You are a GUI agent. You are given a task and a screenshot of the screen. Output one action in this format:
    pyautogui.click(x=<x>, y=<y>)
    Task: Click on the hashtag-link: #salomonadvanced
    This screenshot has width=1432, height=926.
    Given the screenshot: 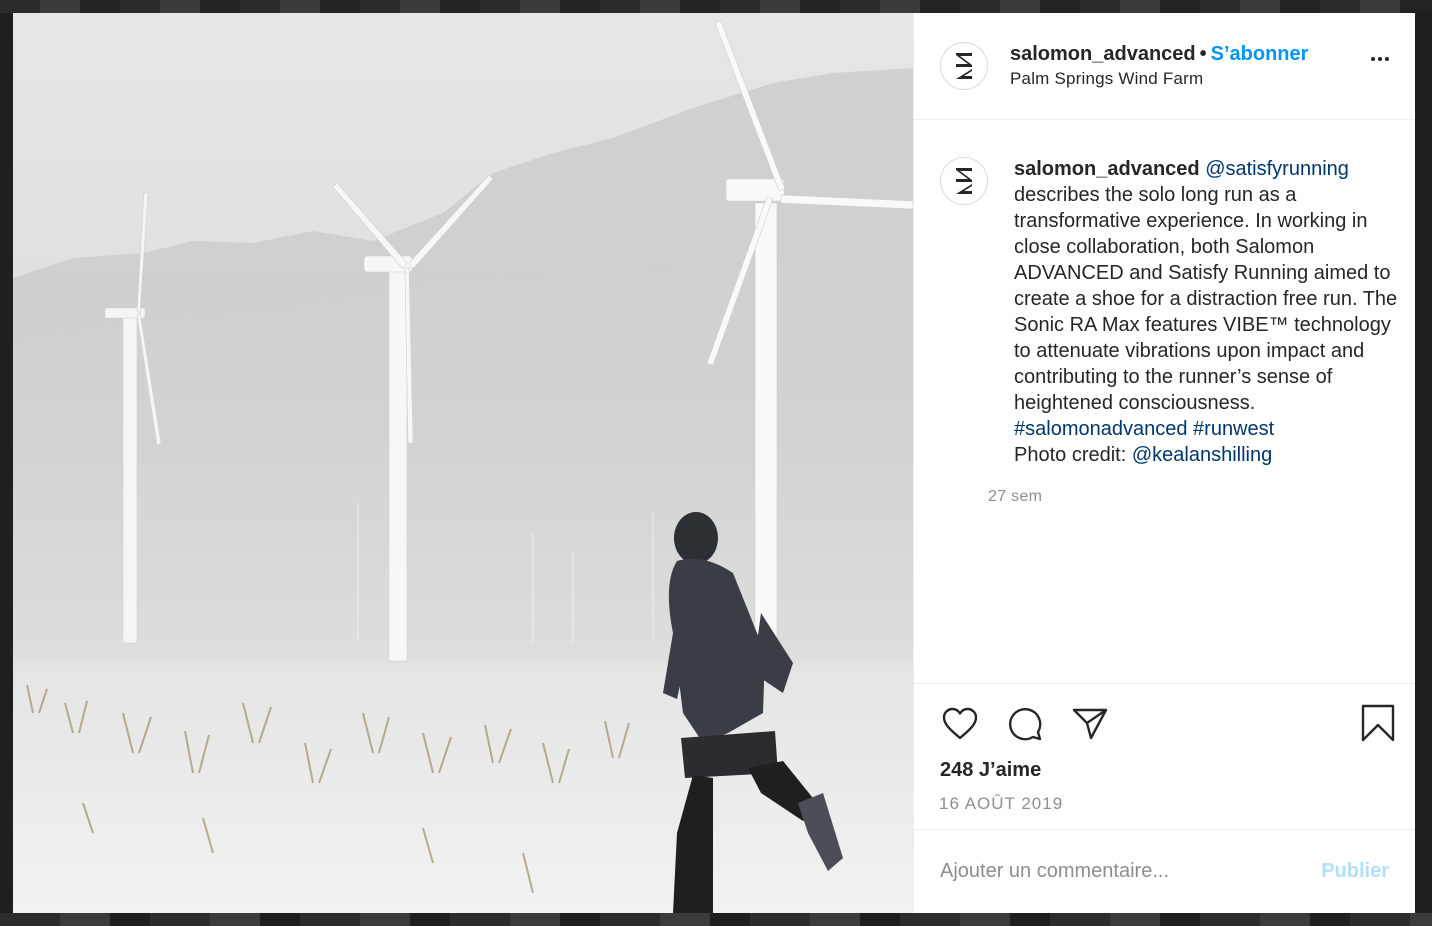 What is the action you would take?
    pyautogui.click(x=1100, y=429)
    